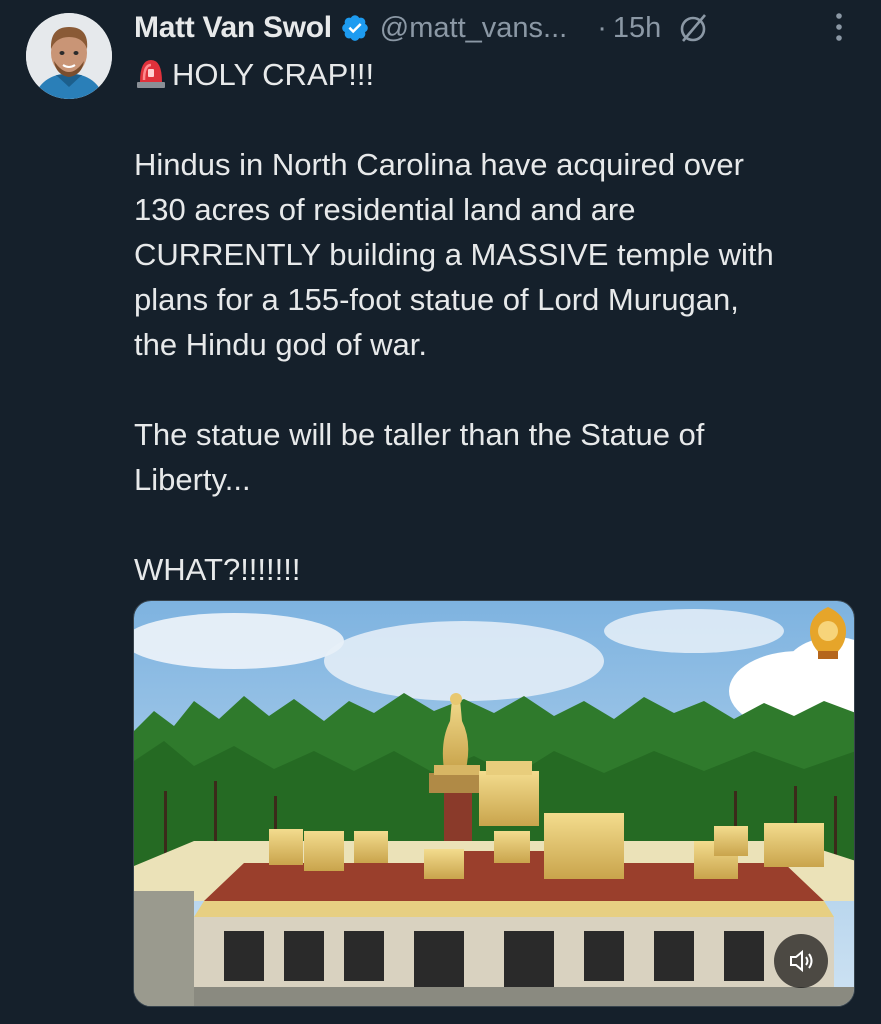  Describe the element at coordinates (233, 28) in the screenshot. I see `author-name: Matt Van Swol` at that location.